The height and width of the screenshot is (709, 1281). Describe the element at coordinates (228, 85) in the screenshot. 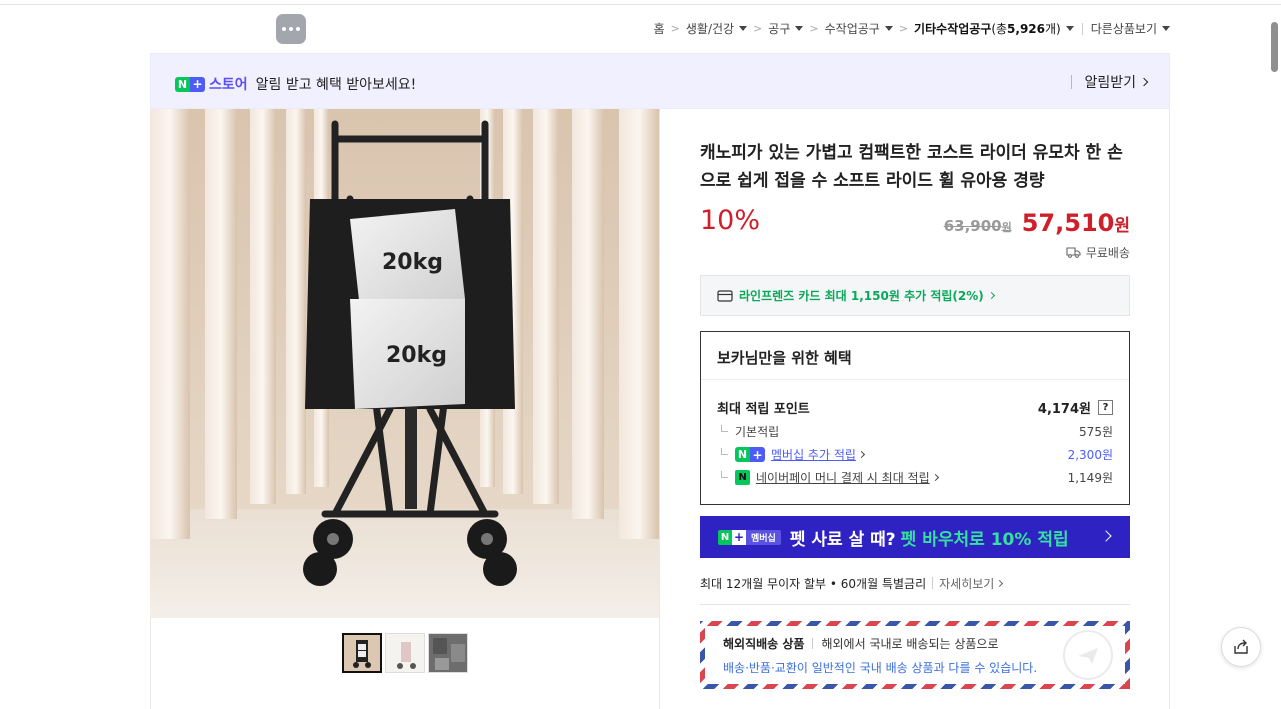

I see `store-word: 스토어` at that location.